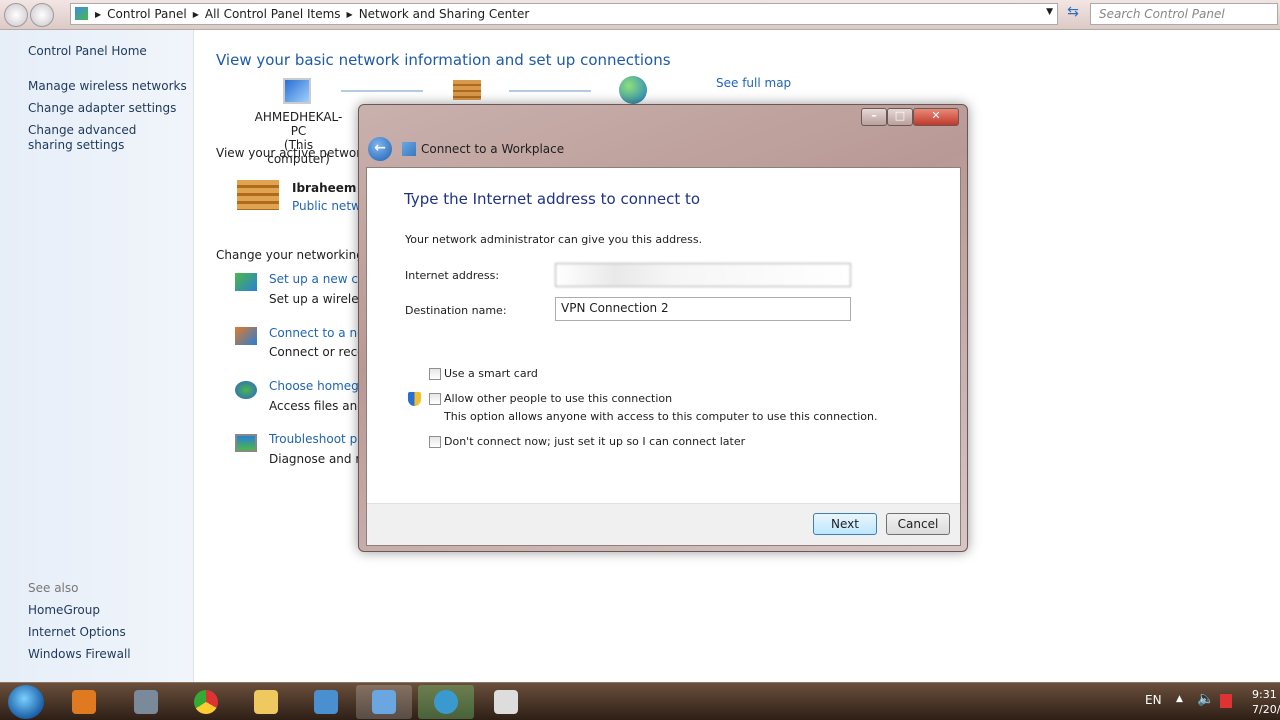  Describe the element at coordinates (319, 439) in the screenshot. I see `task-troubleshoot: Troubleshoot pro` at that location.